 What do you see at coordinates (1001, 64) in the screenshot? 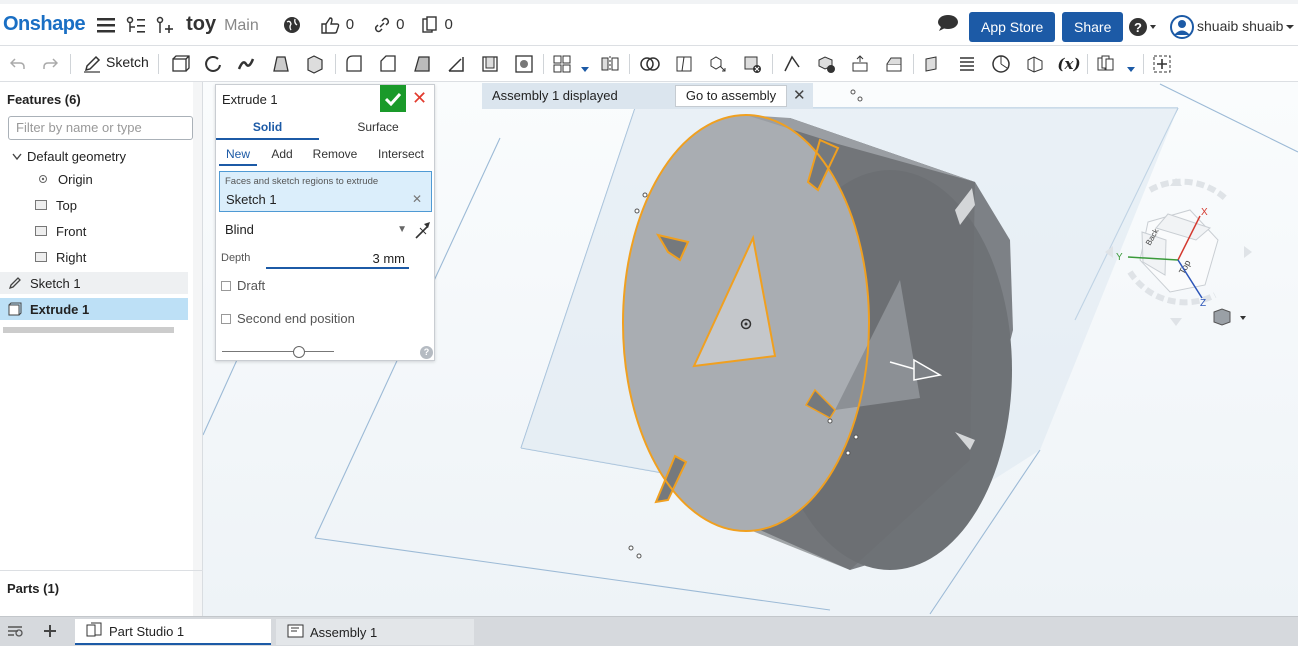
I see `mate-connector-icon` at bounding box center [1001, 64].